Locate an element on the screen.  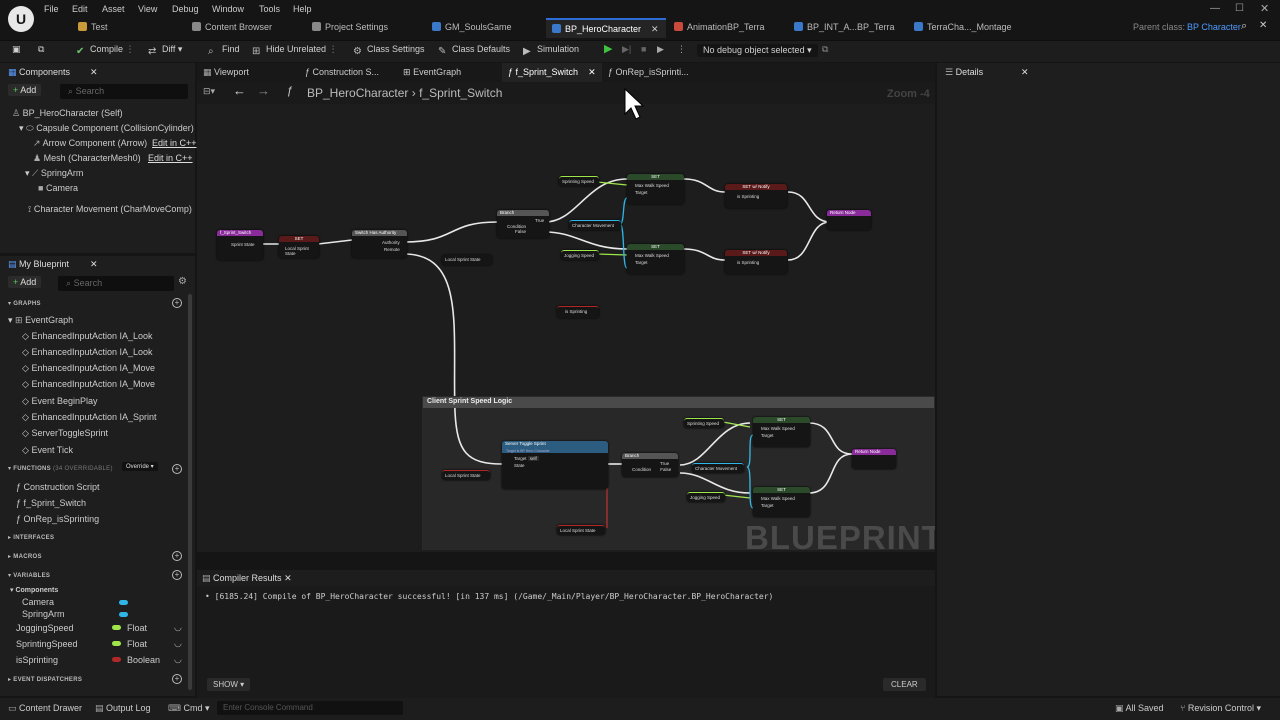
switch-has-authority-node: Switch Has Authority Authority Remote is located at coordinates (379, 244).